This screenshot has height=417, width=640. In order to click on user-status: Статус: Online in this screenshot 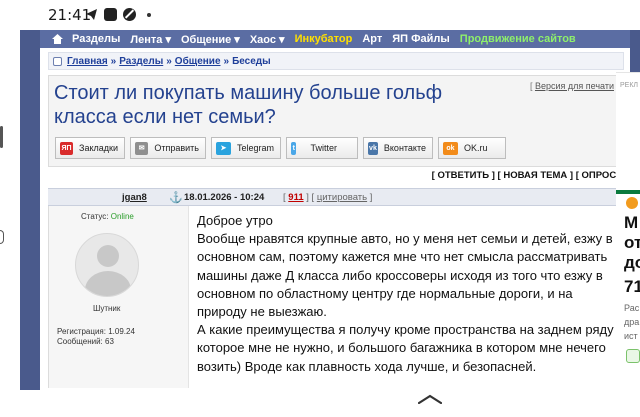, I will do `click(107, 216)`.